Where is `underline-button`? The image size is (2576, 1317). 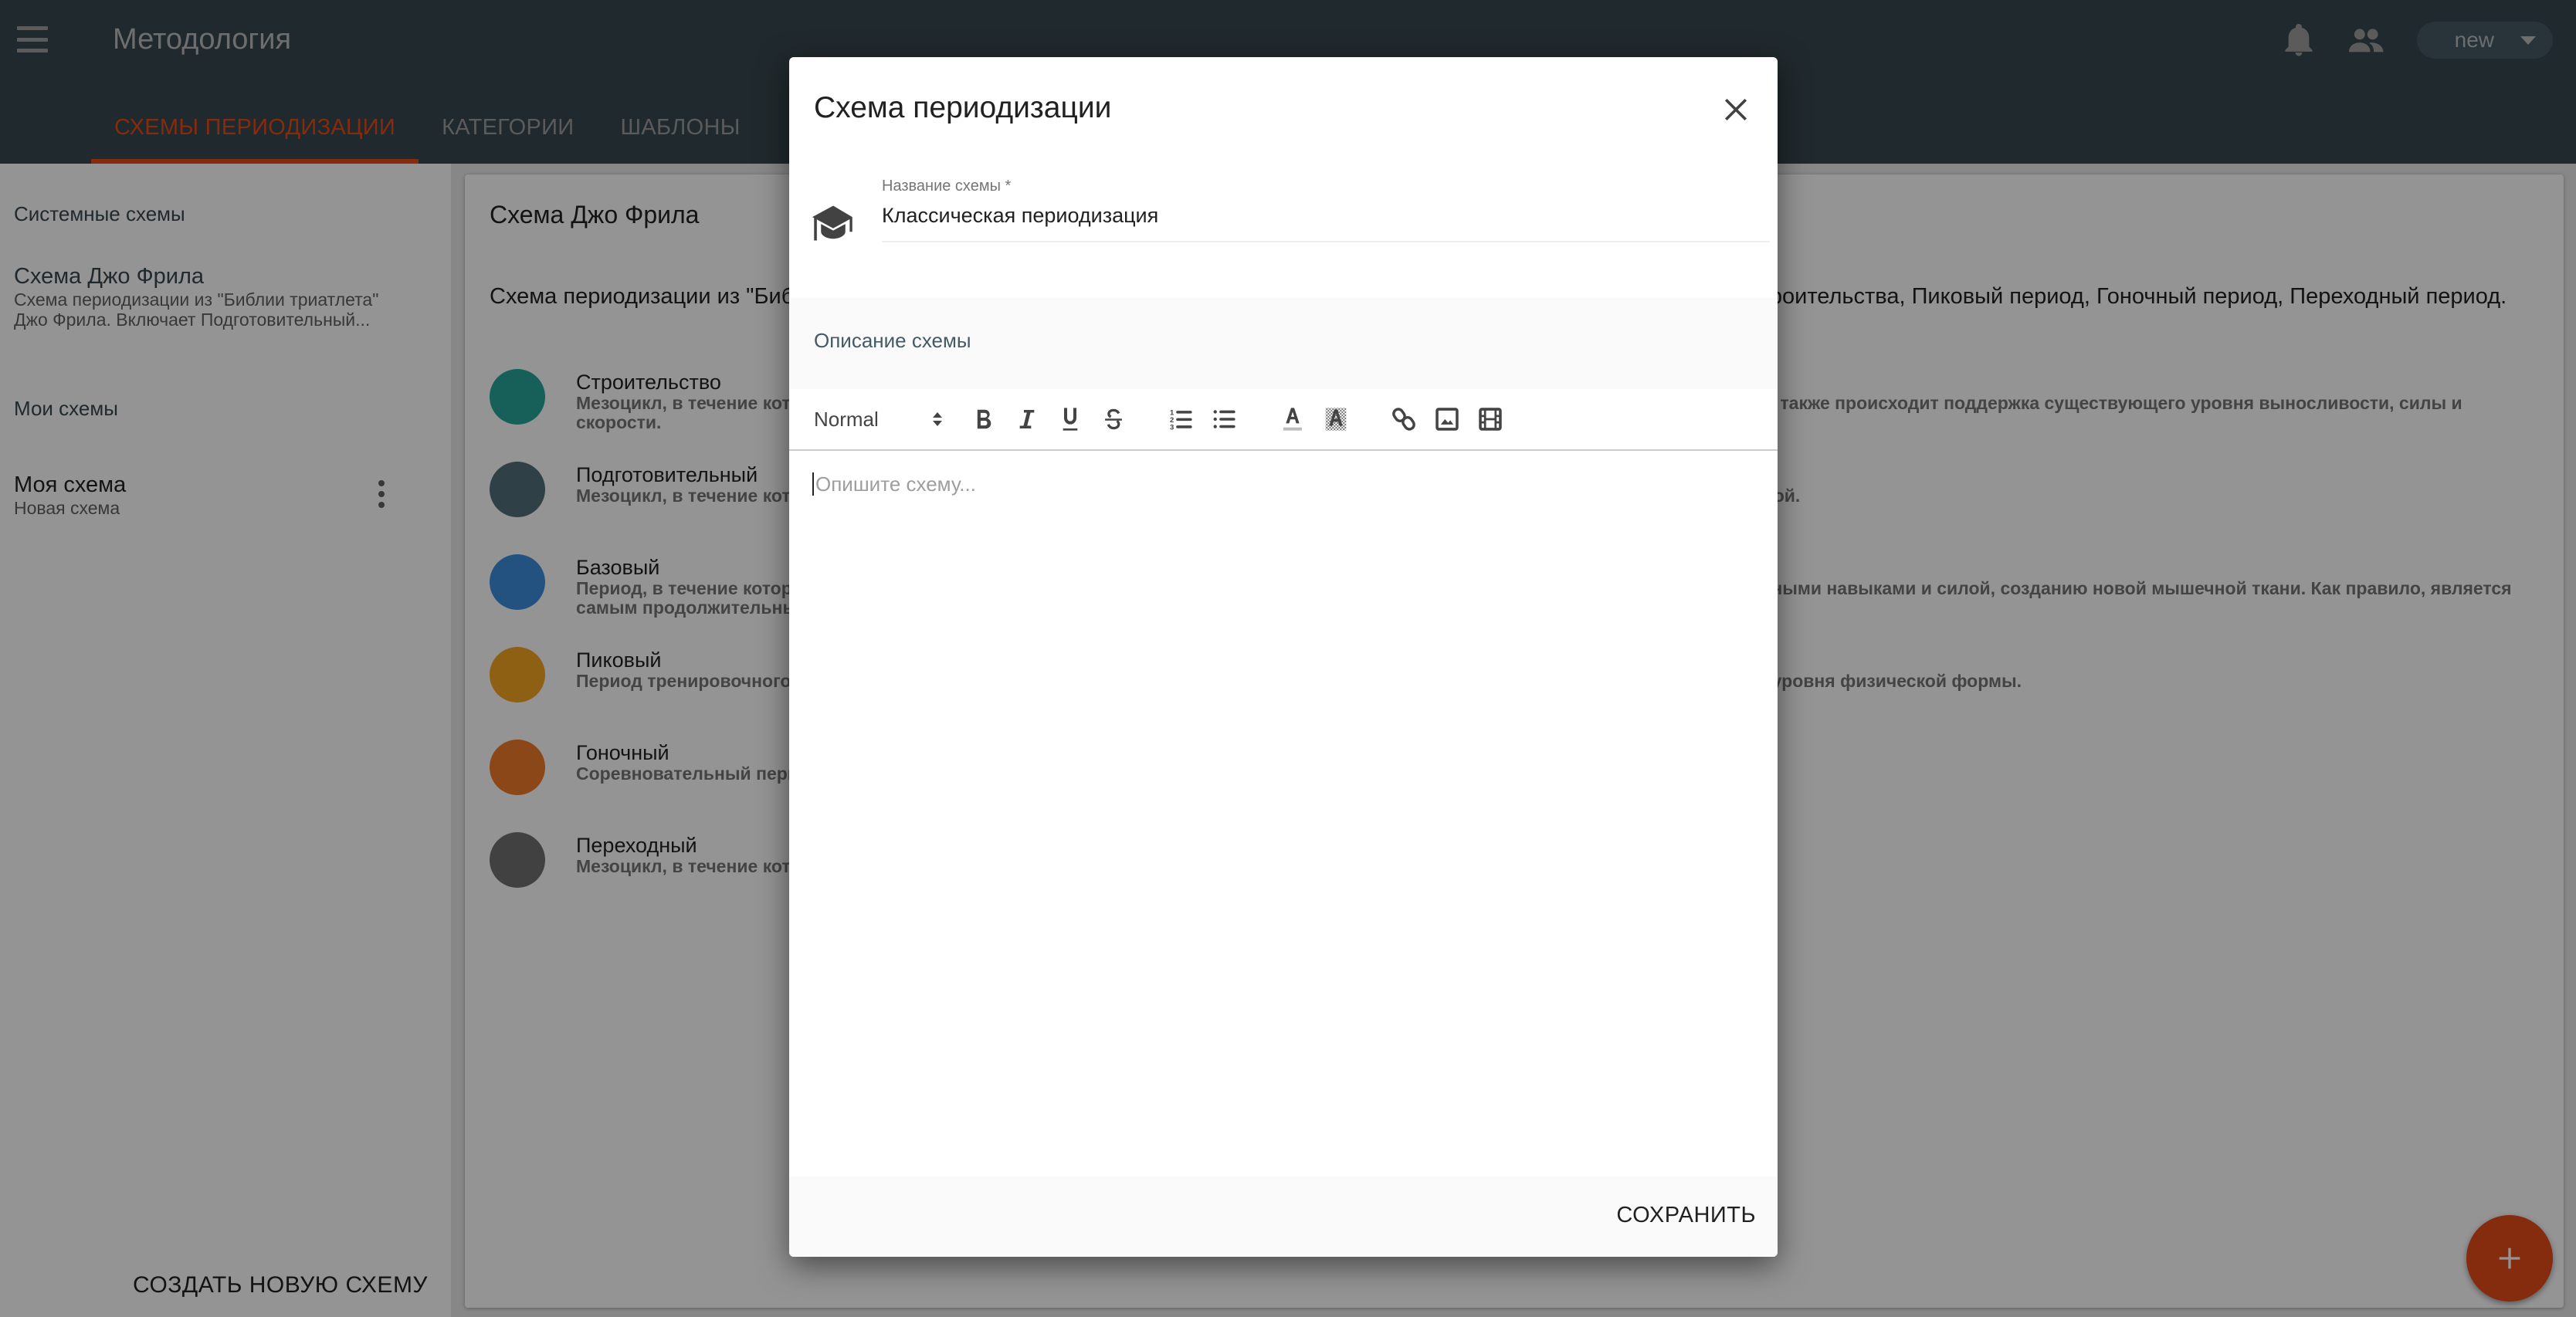 underline-button is located at coordinates (1070, 419).